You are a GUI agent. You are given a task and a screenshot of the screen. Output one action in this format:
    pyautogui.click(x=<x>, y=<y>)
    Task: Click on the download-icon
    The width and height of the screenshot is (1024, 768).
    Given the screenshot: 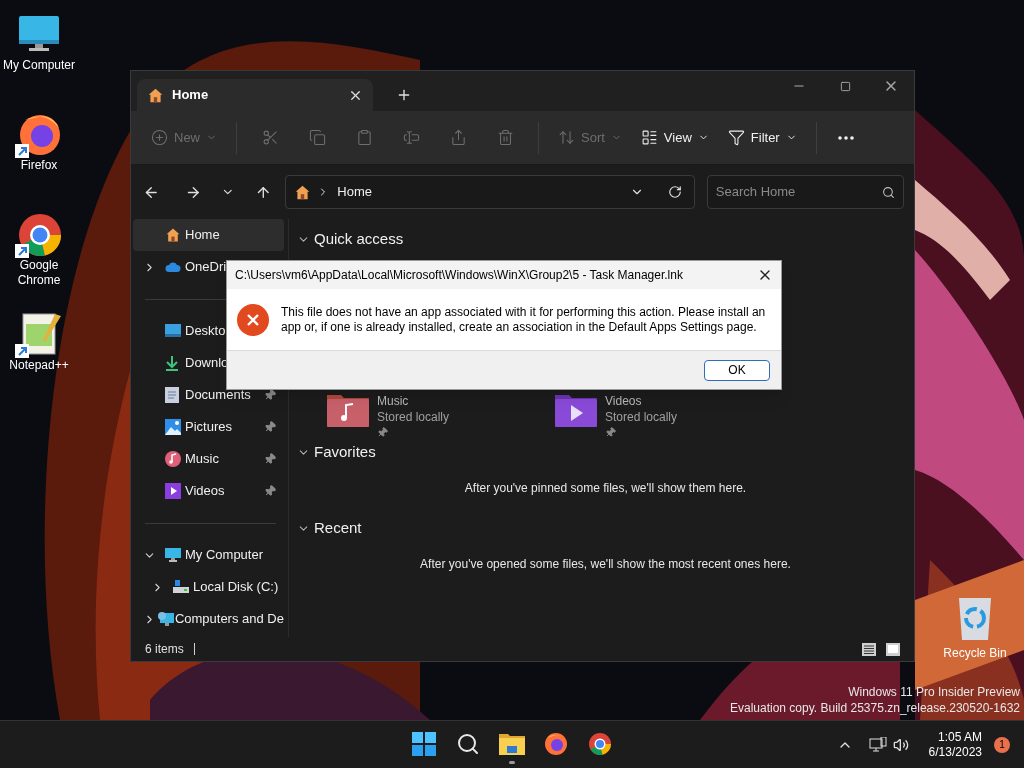 What is the action you would take?
    pyautogui.click(x=172, y=363)
    